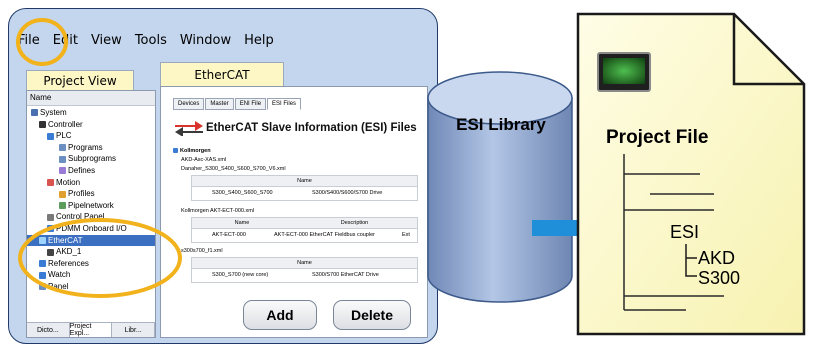  I want to click on project-thumbnail-icon, so click(624, 72).